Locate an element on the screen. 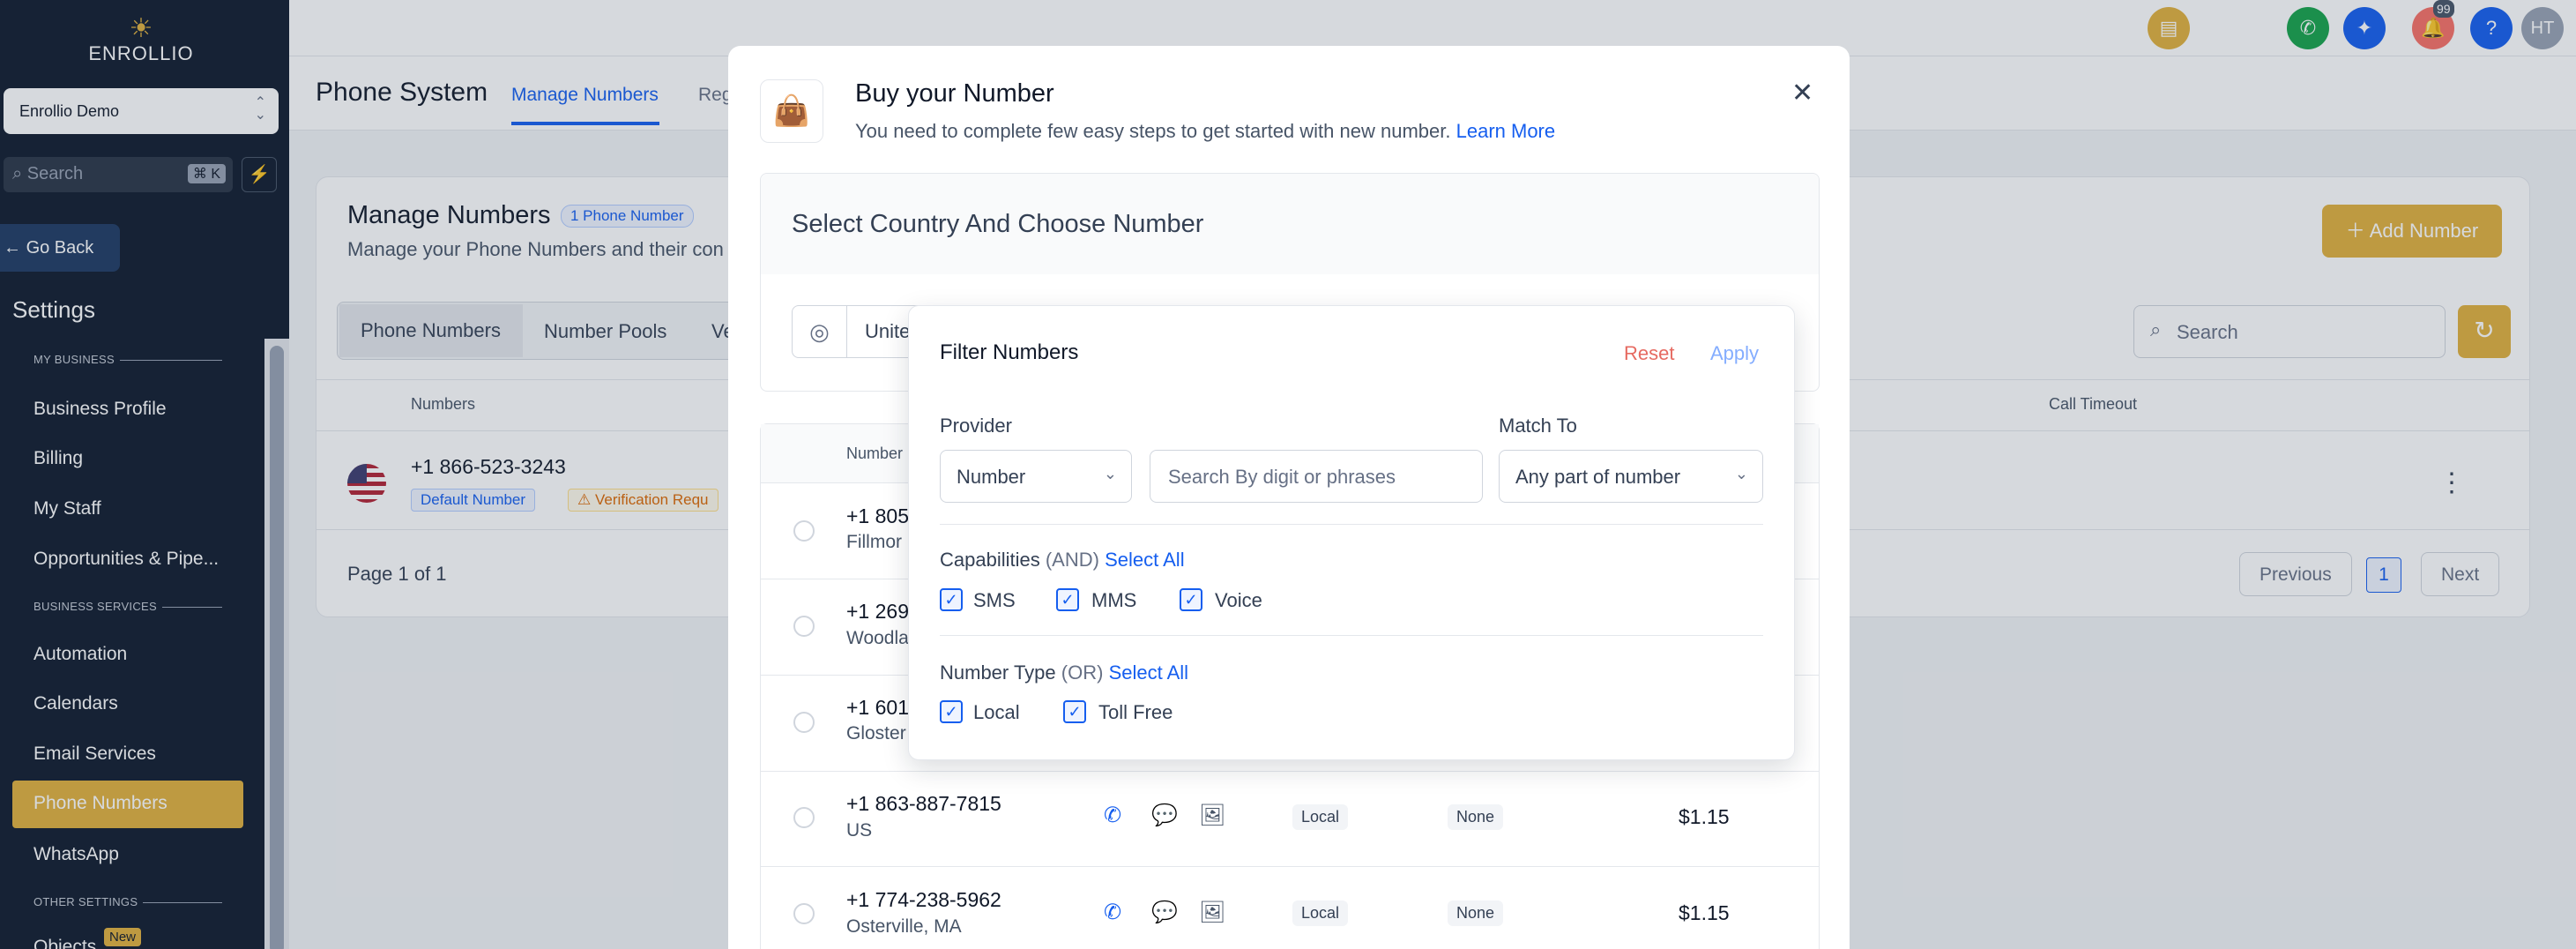  row-number: +1 601 is located at coordinates (877, 707).